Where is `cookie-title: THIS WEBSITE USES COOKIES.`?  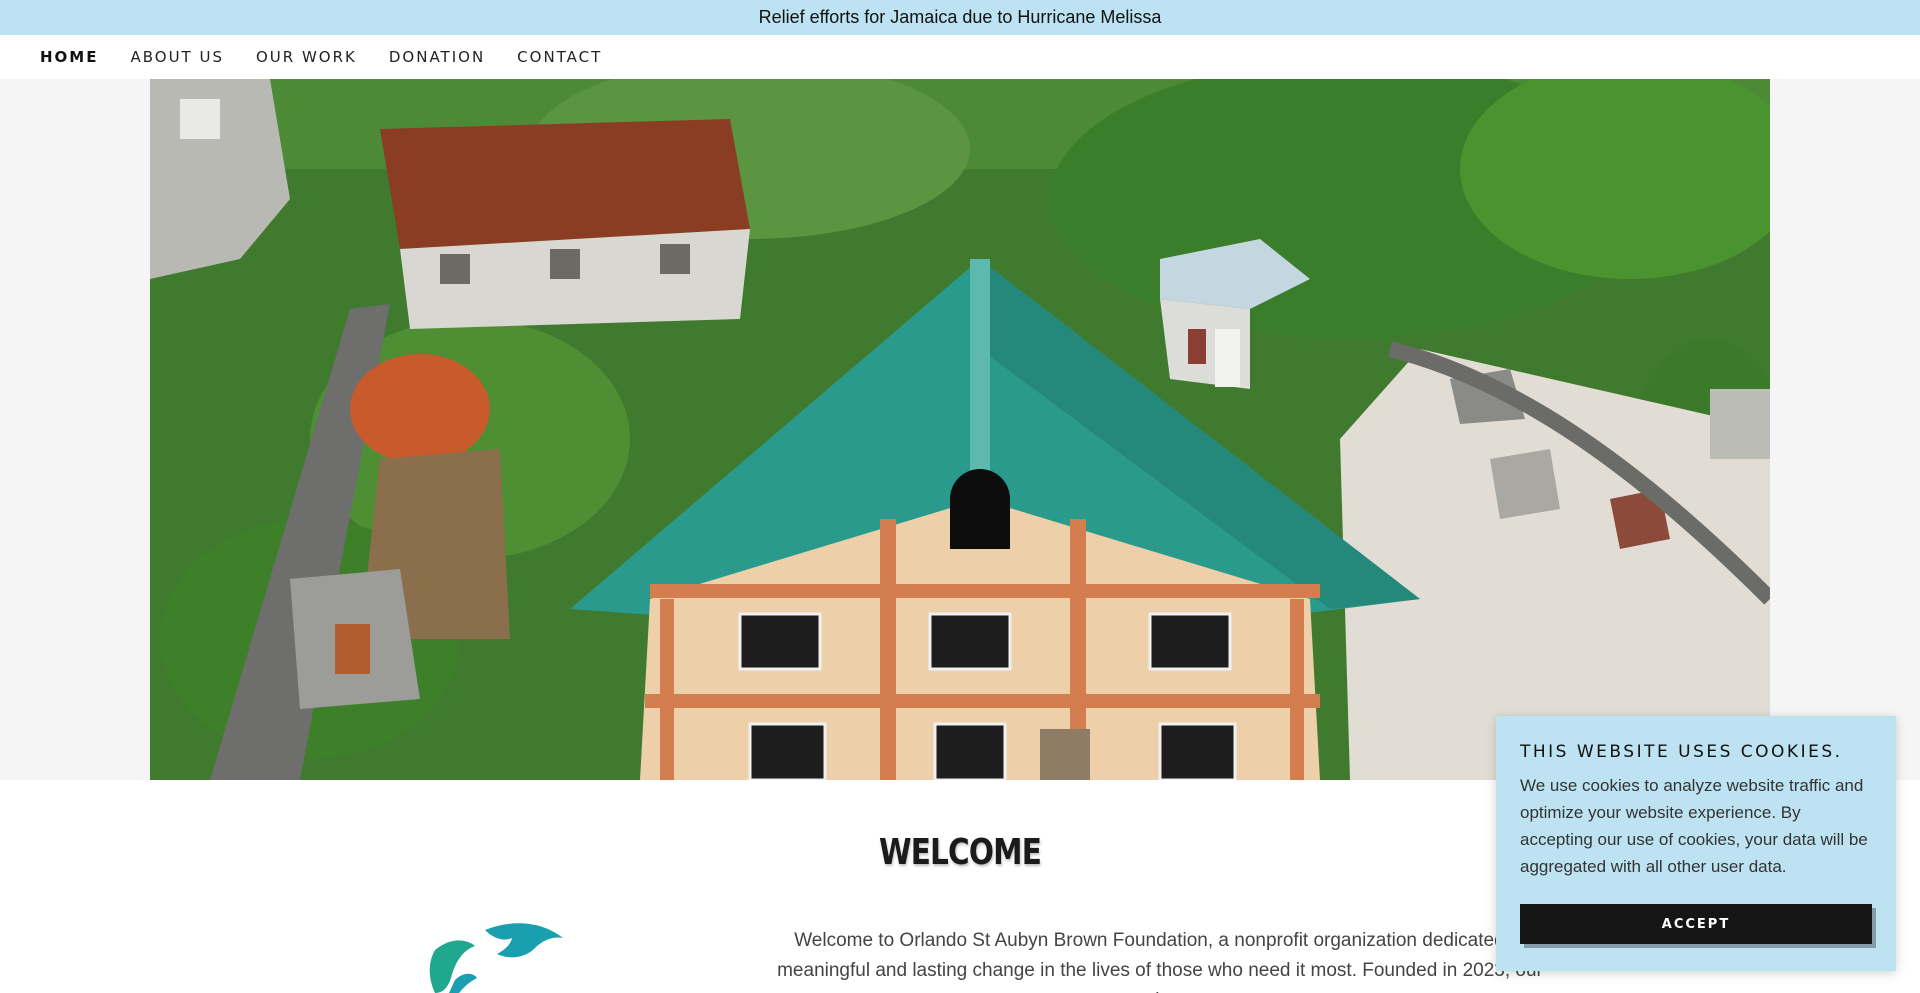
cookie-title: THIS WEBSITE USES COOKIES. is located at coordinates (1681, 752).